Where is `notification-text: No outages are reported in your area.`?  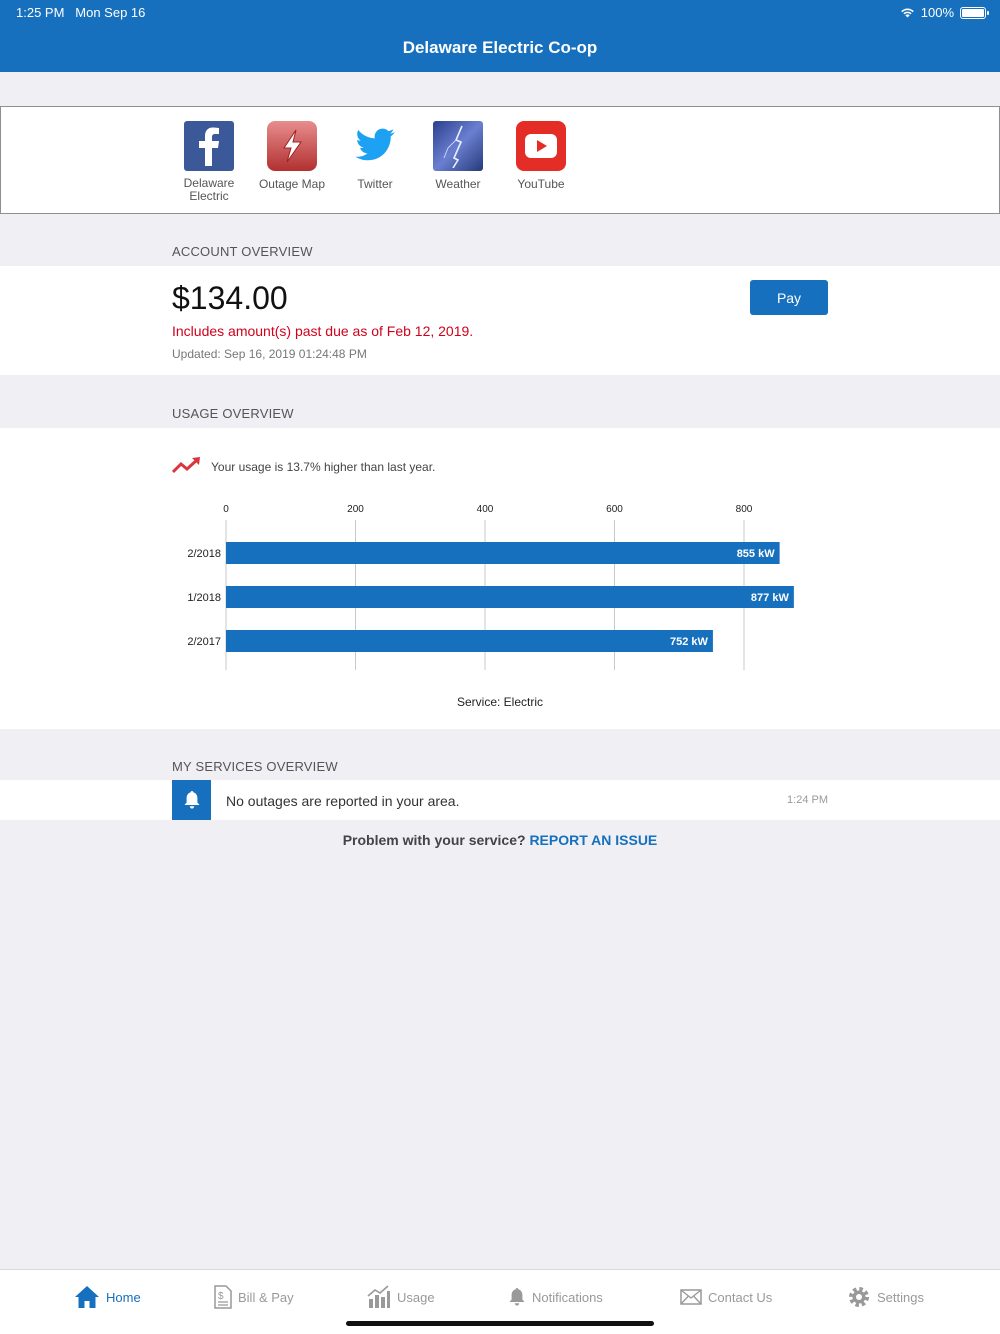 notification-text: No outages are reported in your area. is located at coordinates (343, 801).